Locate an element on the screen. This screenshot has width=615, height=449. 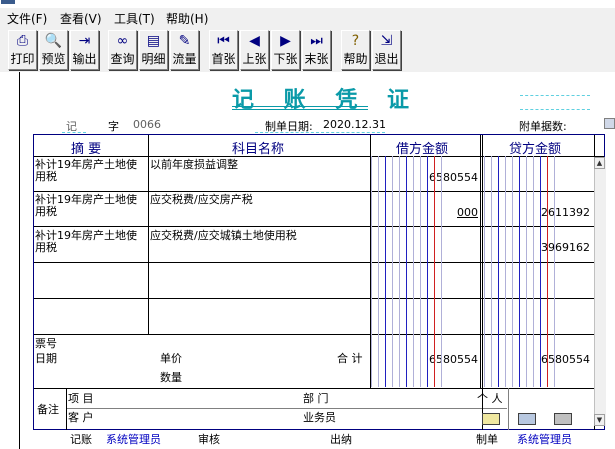
binoculars-icon: ∞ is located at coordinates (122, 41).